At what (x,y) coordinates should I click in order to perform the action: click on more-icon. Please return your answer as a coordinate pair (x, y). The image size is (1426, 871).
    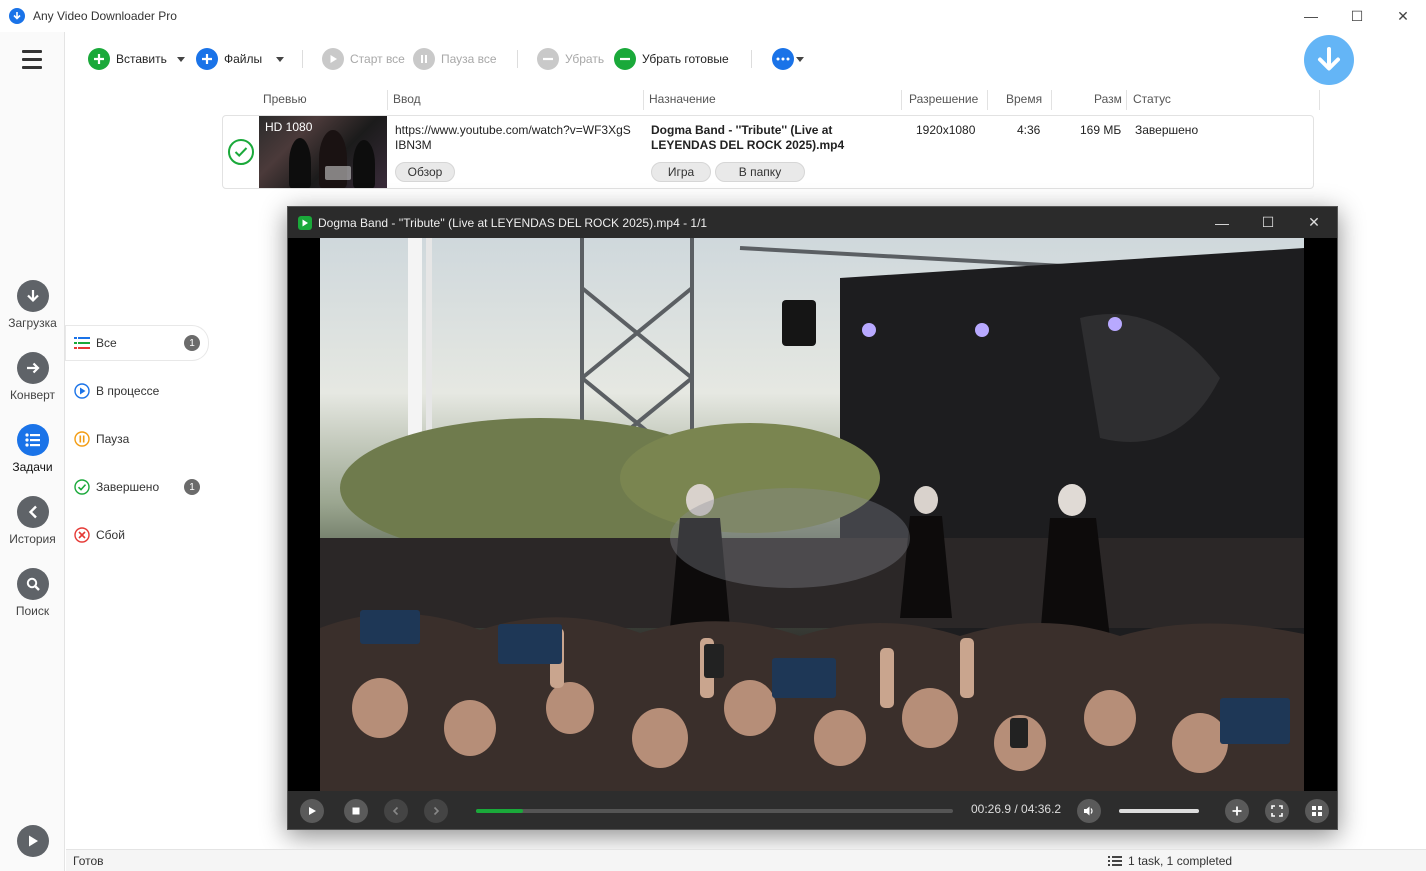
    Looking at the image, I should click on (783, 59).